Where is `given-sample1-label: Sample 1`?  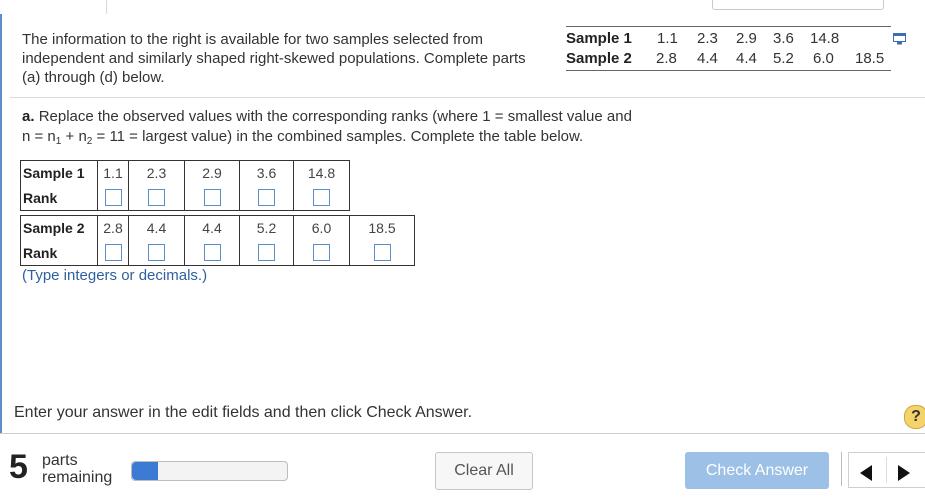
given-sample1-label: Sample 1 is located at coordinates (599, 38).